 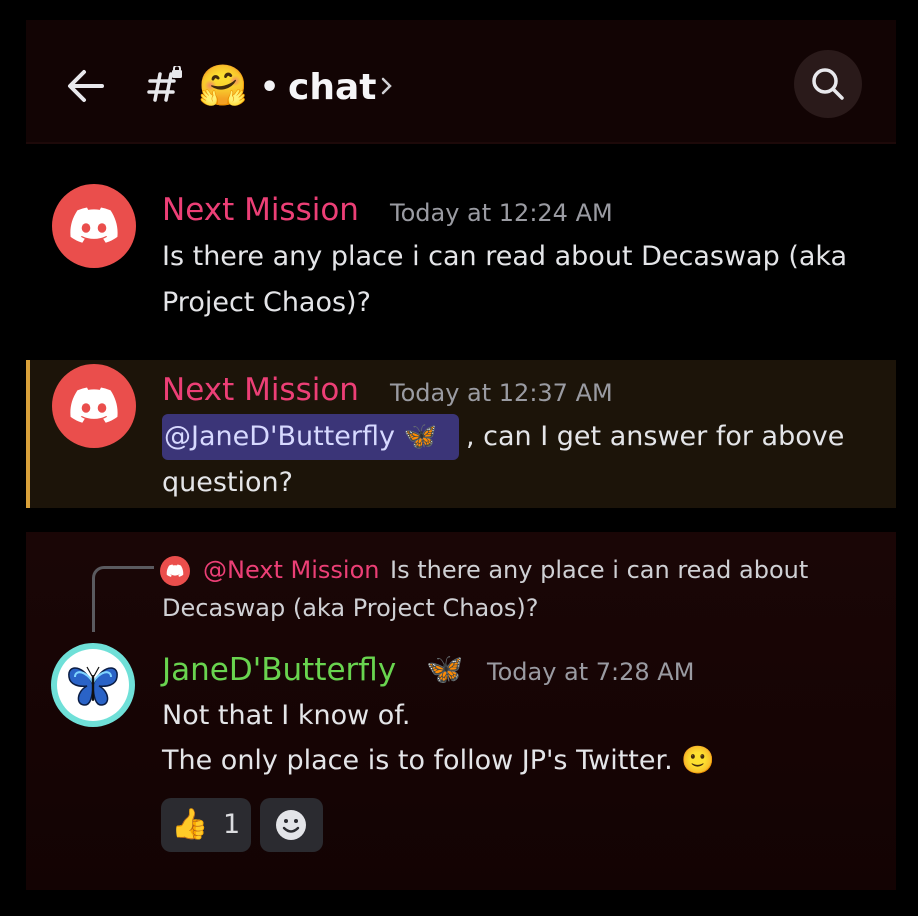 I want to click on reaction-thumbs-up: 👍 1, so click(x=206, y=825).